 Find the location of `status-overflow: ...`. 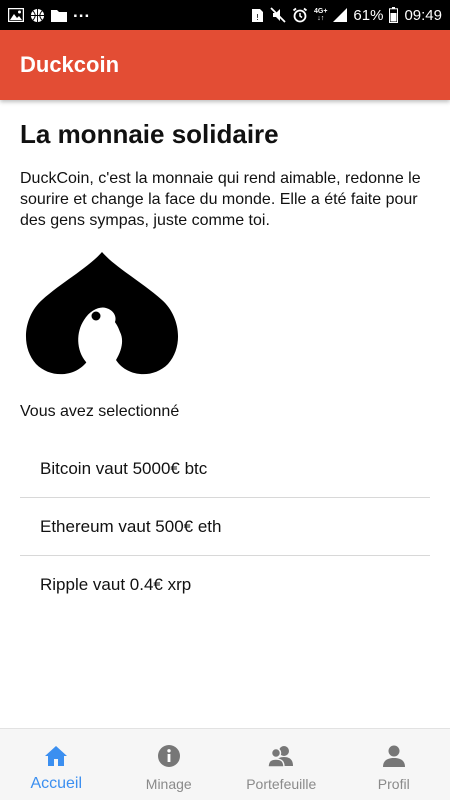

status-overflow: ... is located at coordinates (82, 11).